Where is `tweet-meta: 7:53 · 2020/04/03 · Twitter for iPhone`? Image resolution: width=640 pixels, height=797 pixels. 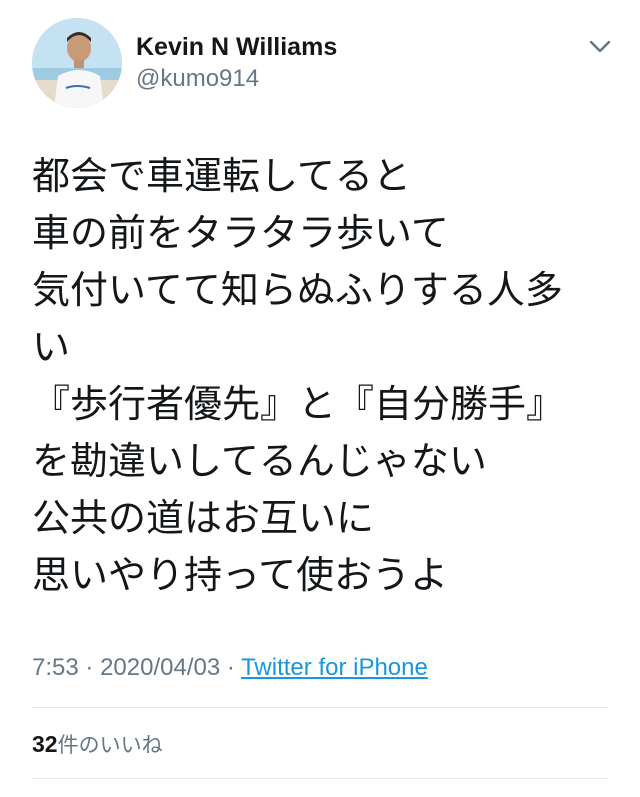 tweet-meta: 7:53 · 2020/04/03 · Twitter for iPhone is located at coordinates (230, 668).